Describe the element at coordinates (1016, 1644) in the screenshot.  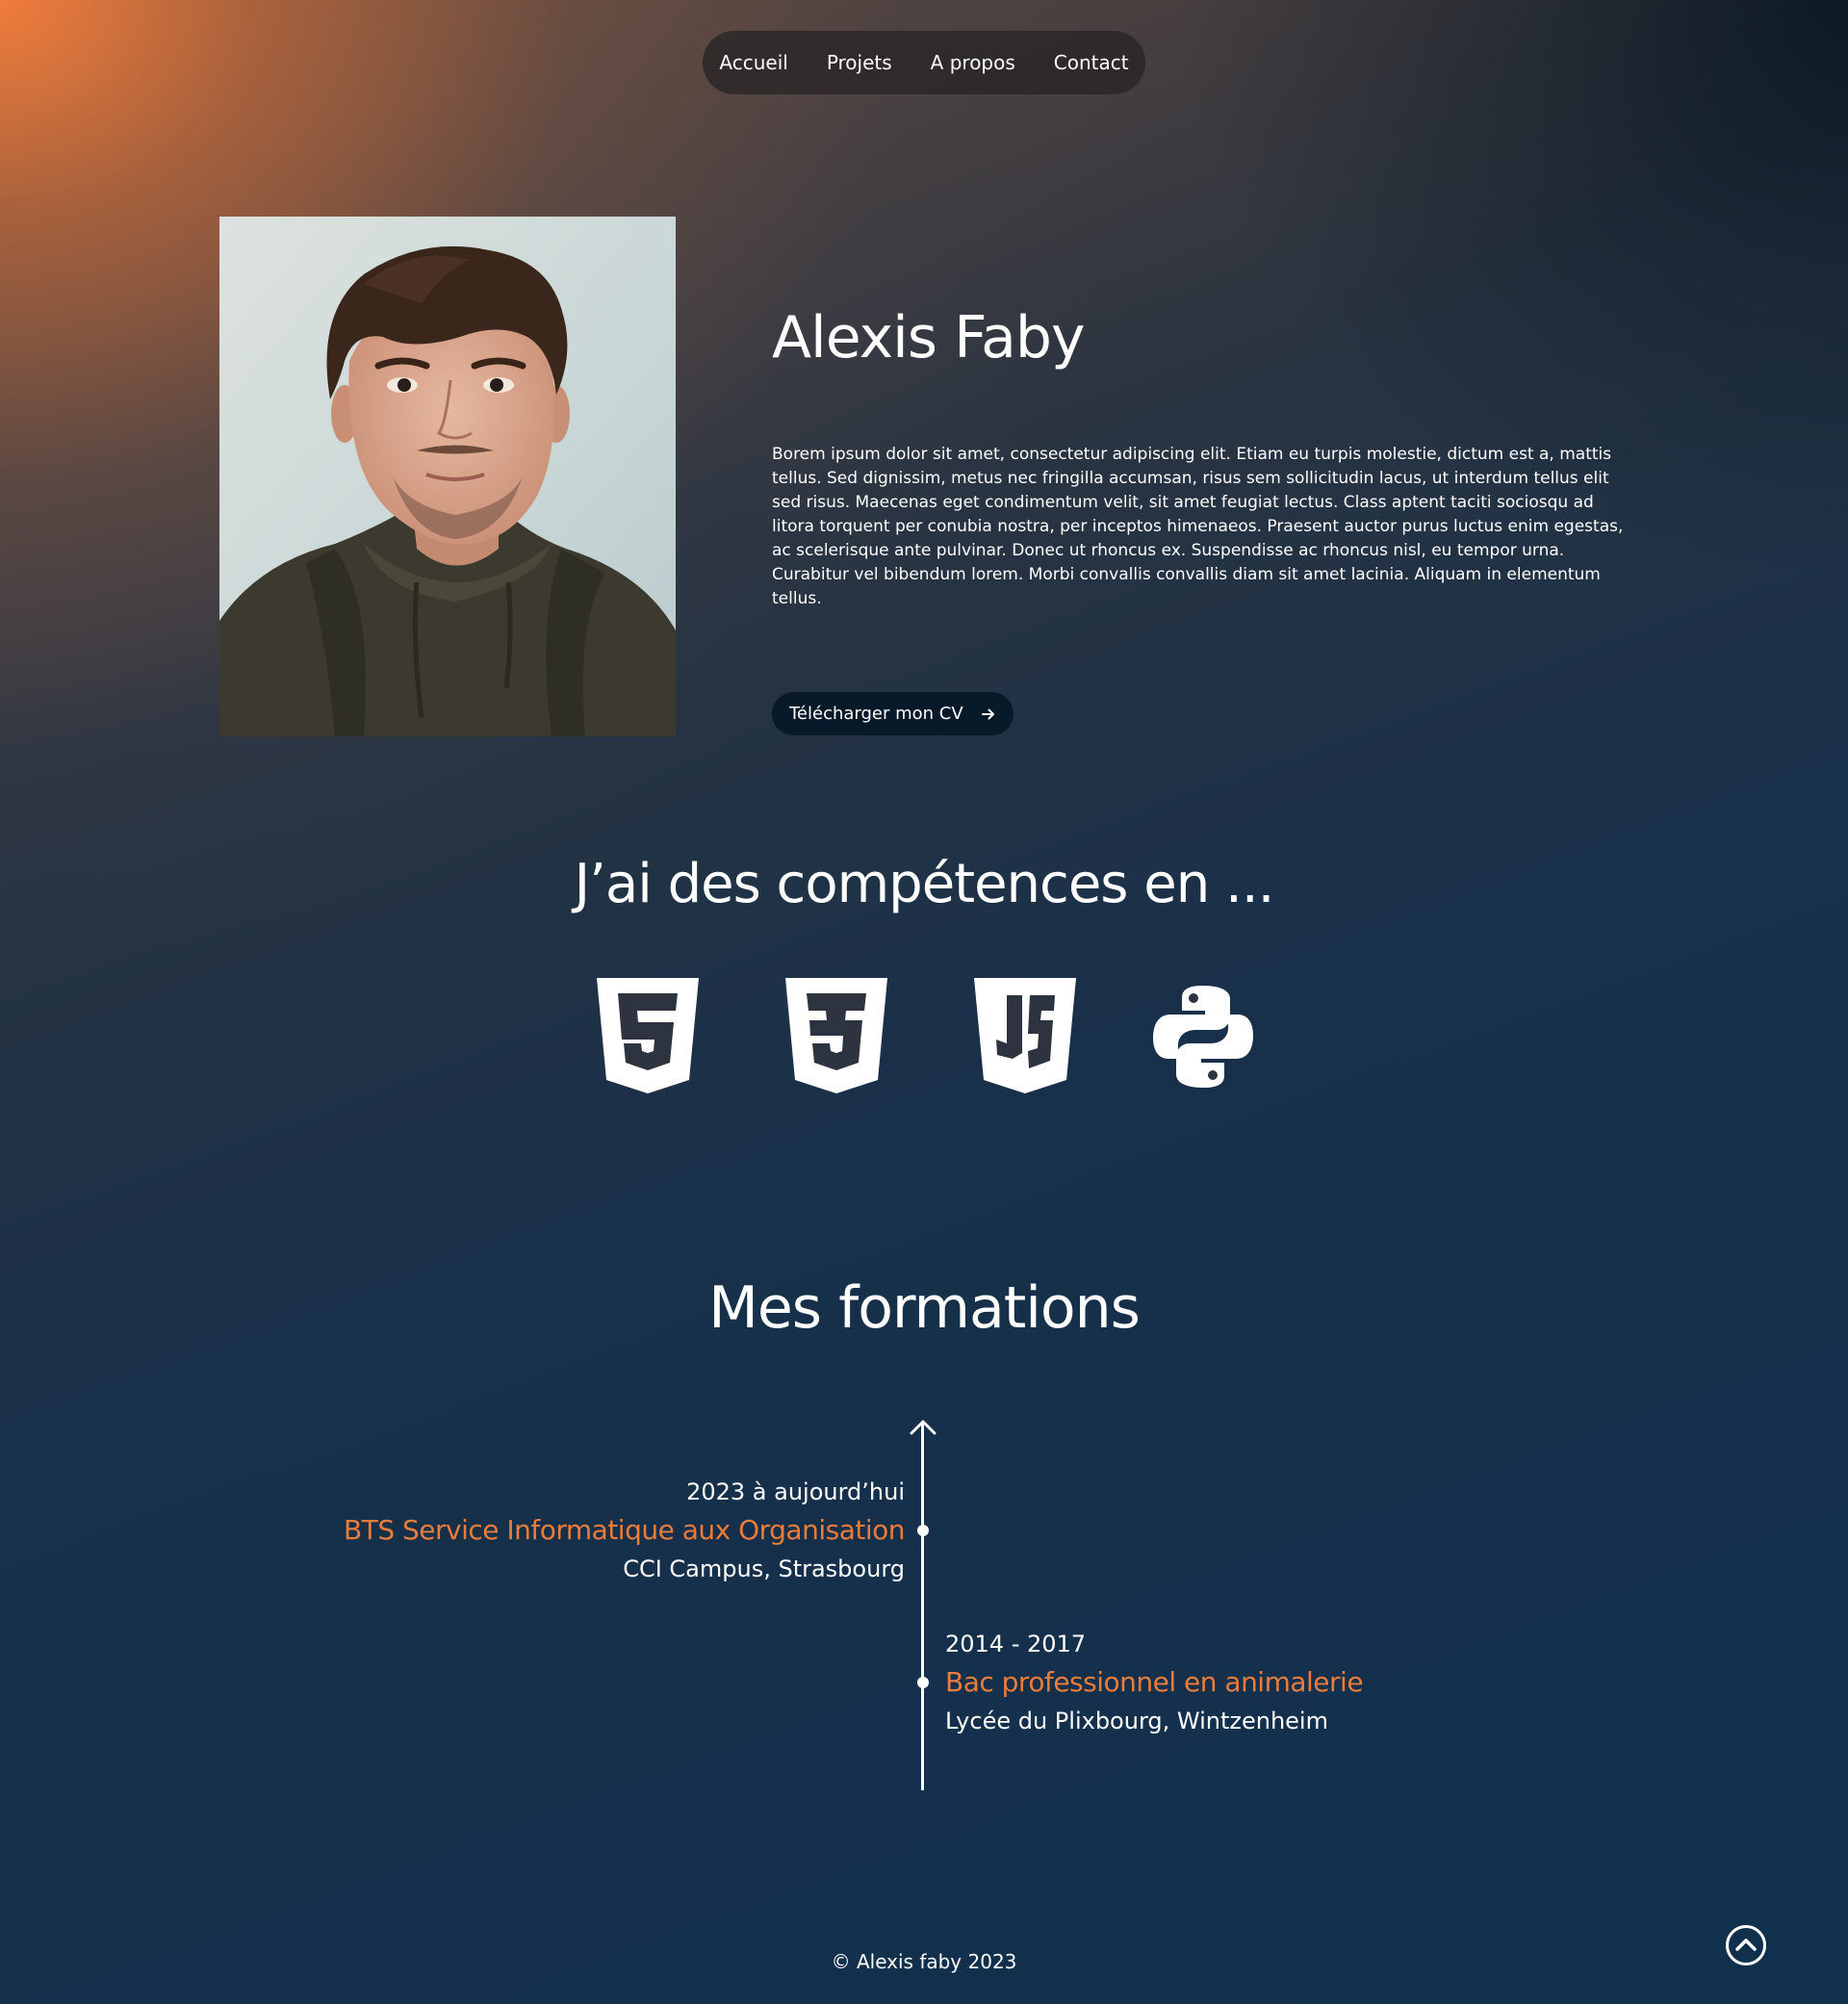
I see `formation-date: 2014 - 2017` at that location.